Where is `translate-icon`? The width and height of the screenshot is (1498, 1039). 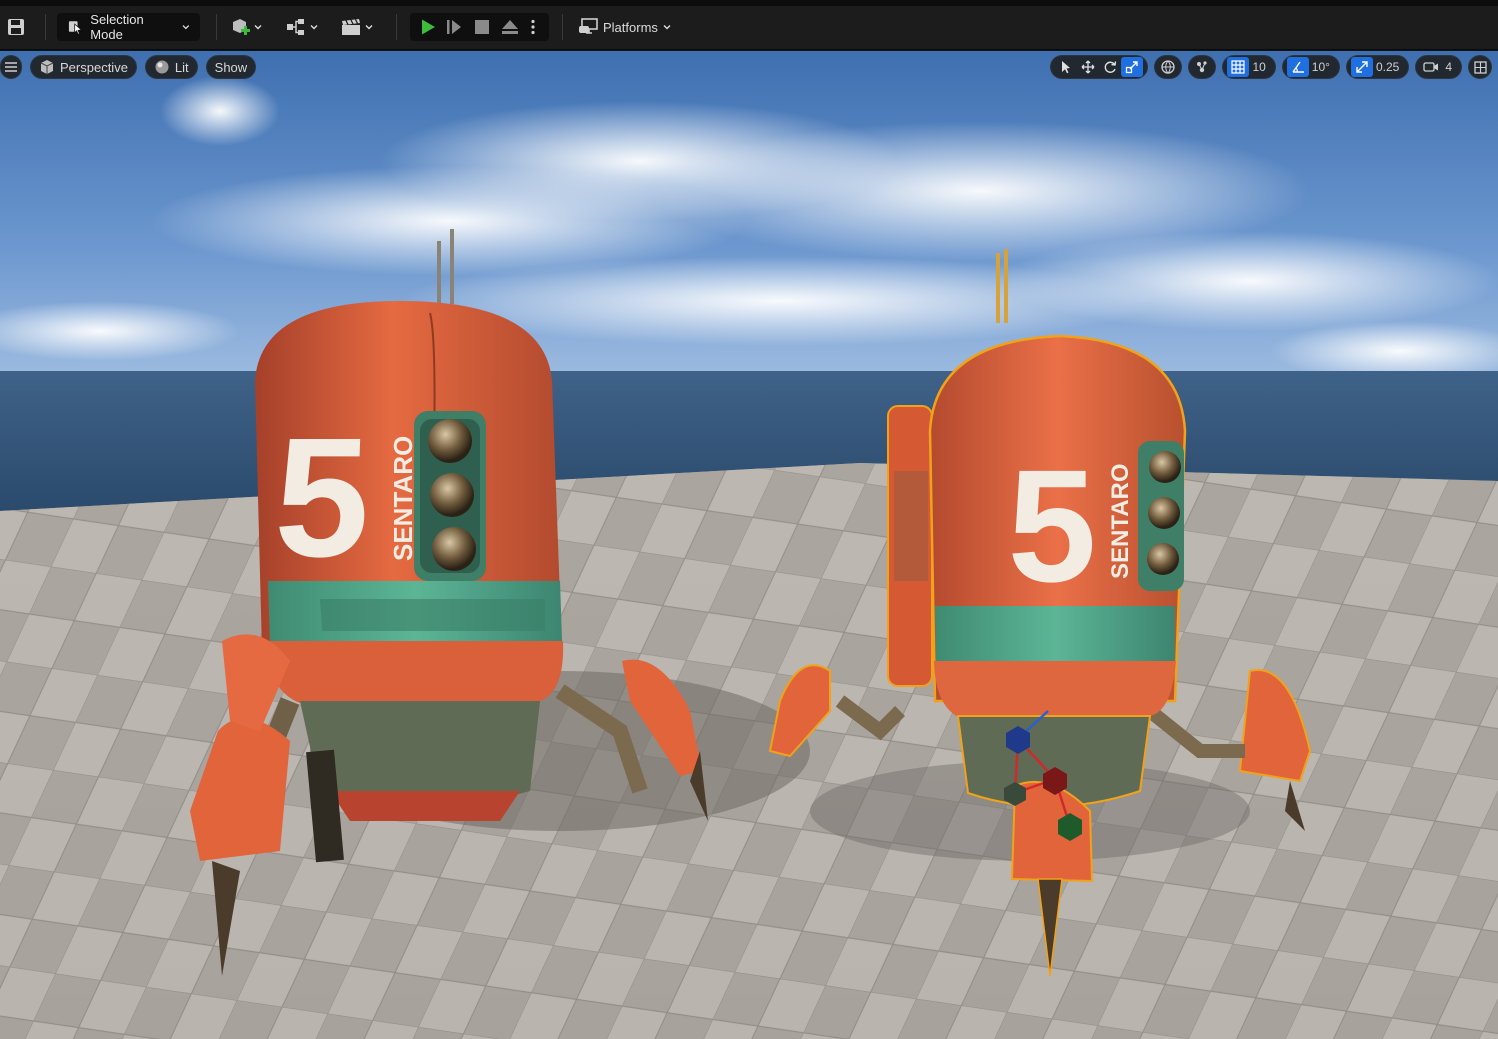
translate-icon is located at coordinates (1088, 67).